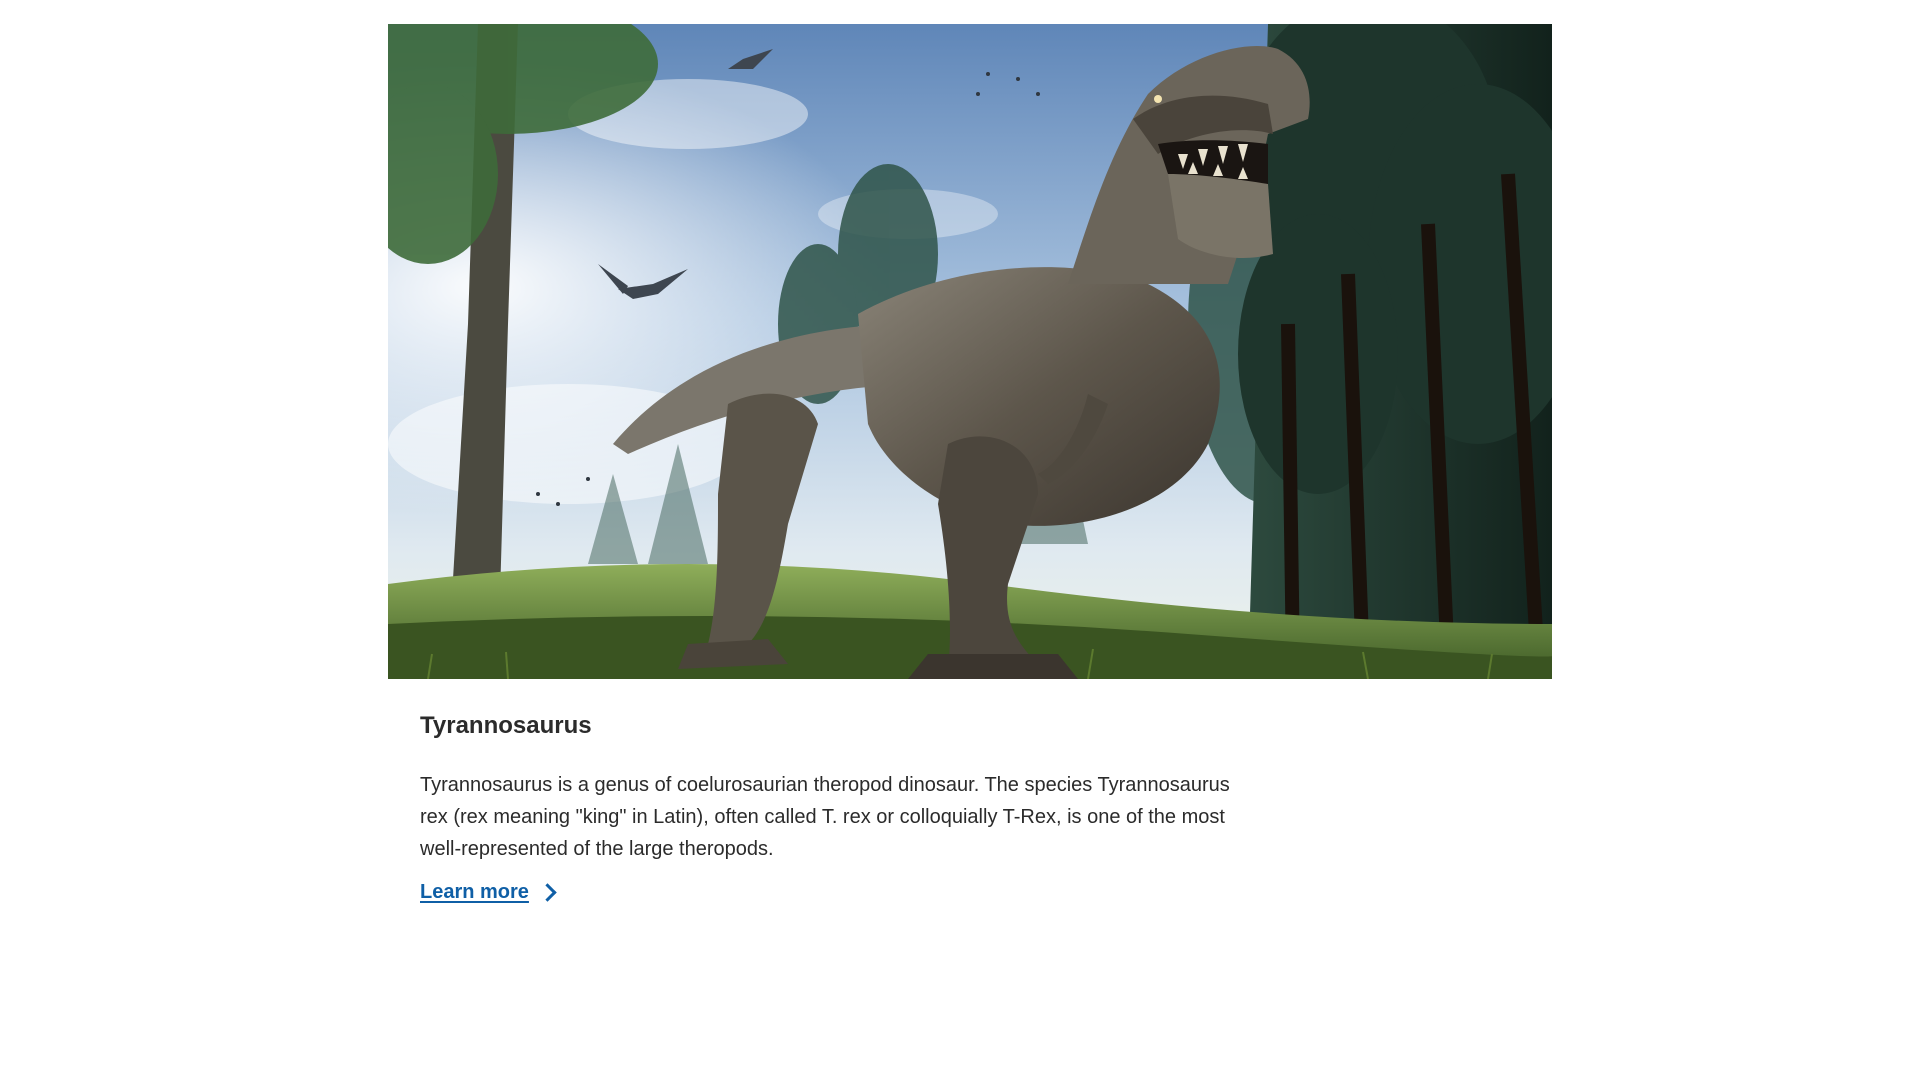 Image resolution: width=1920 pixels, height=1080 pixels. Describe the element at coordinates (474, 892) in the screenshot. I see `learn-more-label: Learn more` at that location.